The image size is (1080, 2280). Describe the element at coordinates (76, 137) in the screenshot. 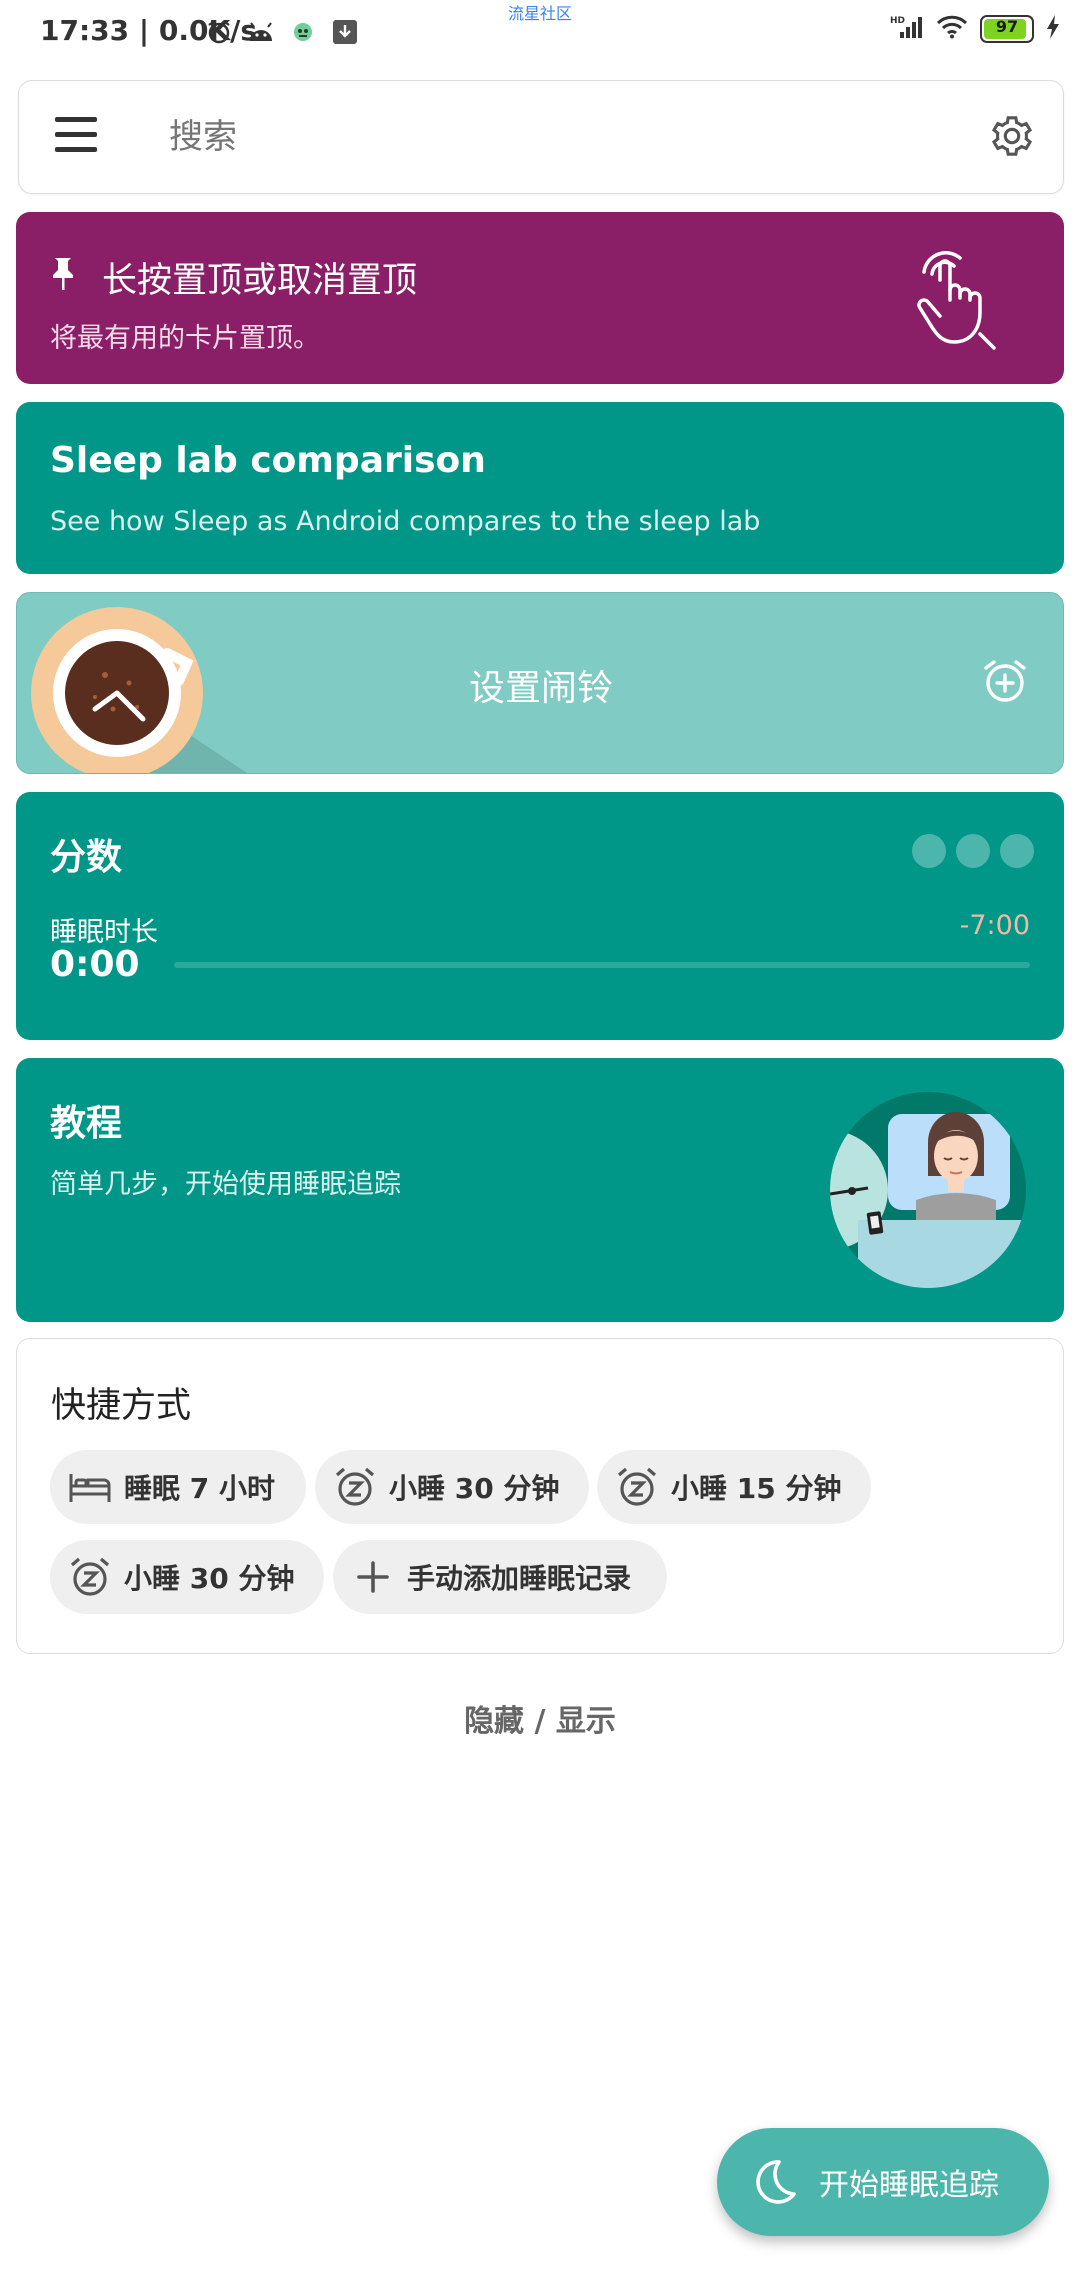

I see `menu-icon` at that location.